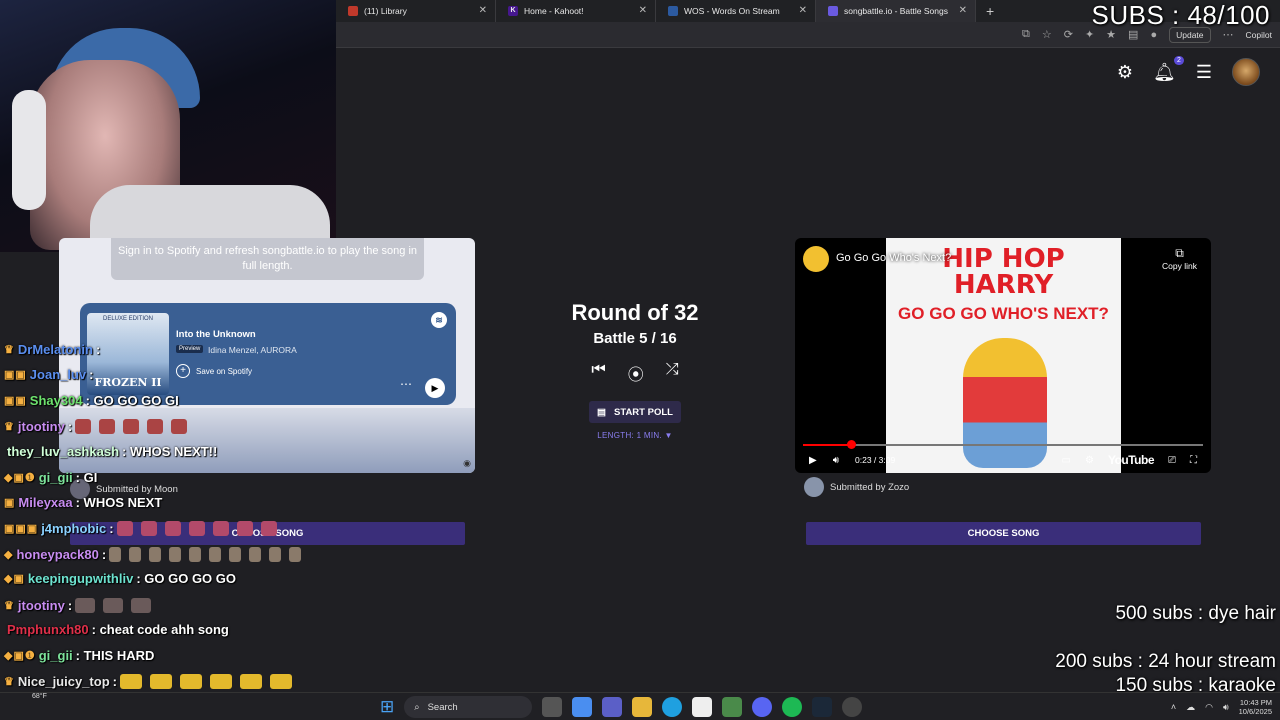 This screenshot has height=720, width=1280. What do you see at coordinates (118, 629) in the screenshot?
I see `chat-message: Pmphunxh80 : cheat code ahh song` at bounding box center [118, 629].